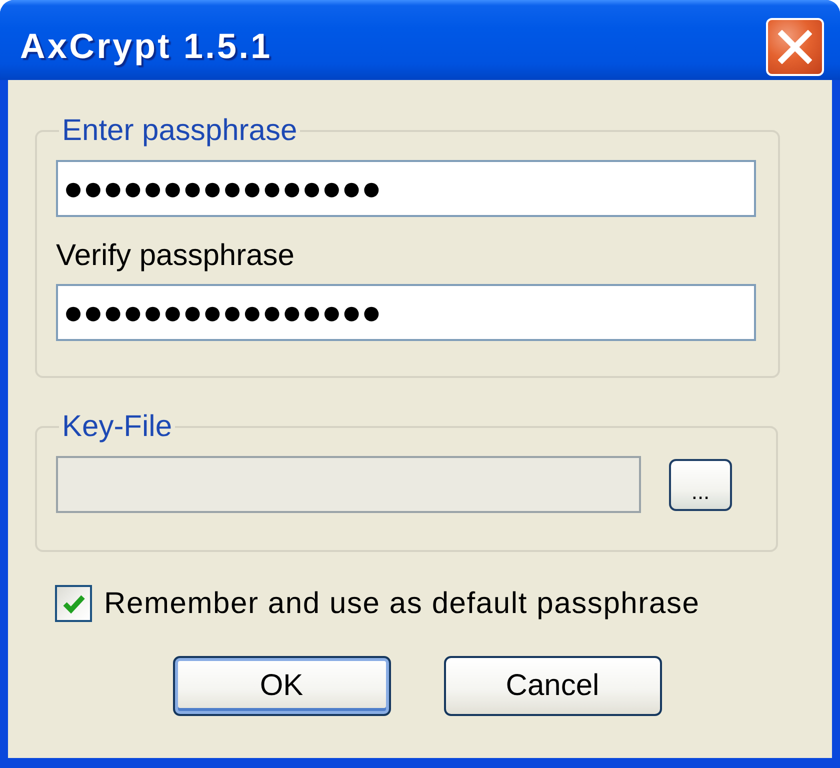 The width and height of the screenshot is (840, 768). I want to click on field-label: Verify passphrase, so click(176, 256).